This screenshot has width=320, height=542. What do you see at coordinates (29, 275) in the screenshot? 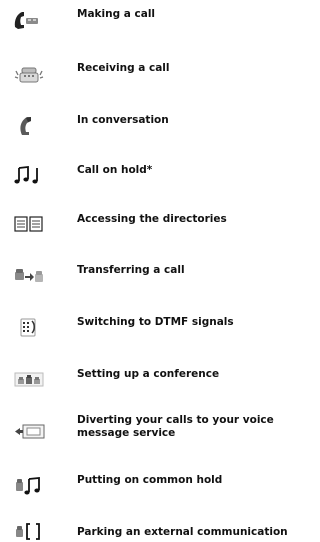
I see `transfer-icon` at bounding box center [29, 275].